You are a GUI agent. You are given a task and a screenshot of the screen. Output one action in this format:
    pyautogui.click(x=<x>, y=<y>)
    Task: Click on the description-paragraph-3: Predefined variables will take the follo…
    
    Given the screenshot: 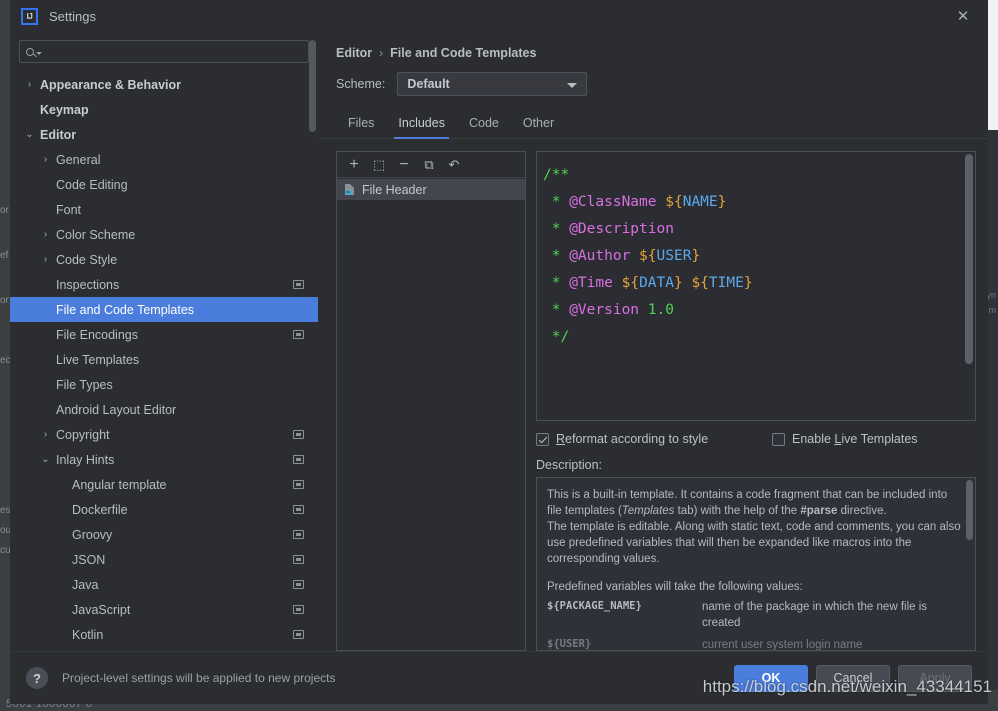 What is the action you would take?
    pyautogui.click(x=675, y=587)
    